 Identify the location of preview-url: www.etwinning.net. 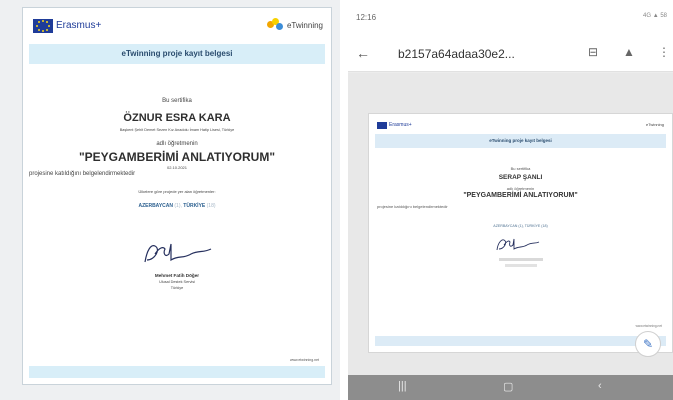
(648, 326).